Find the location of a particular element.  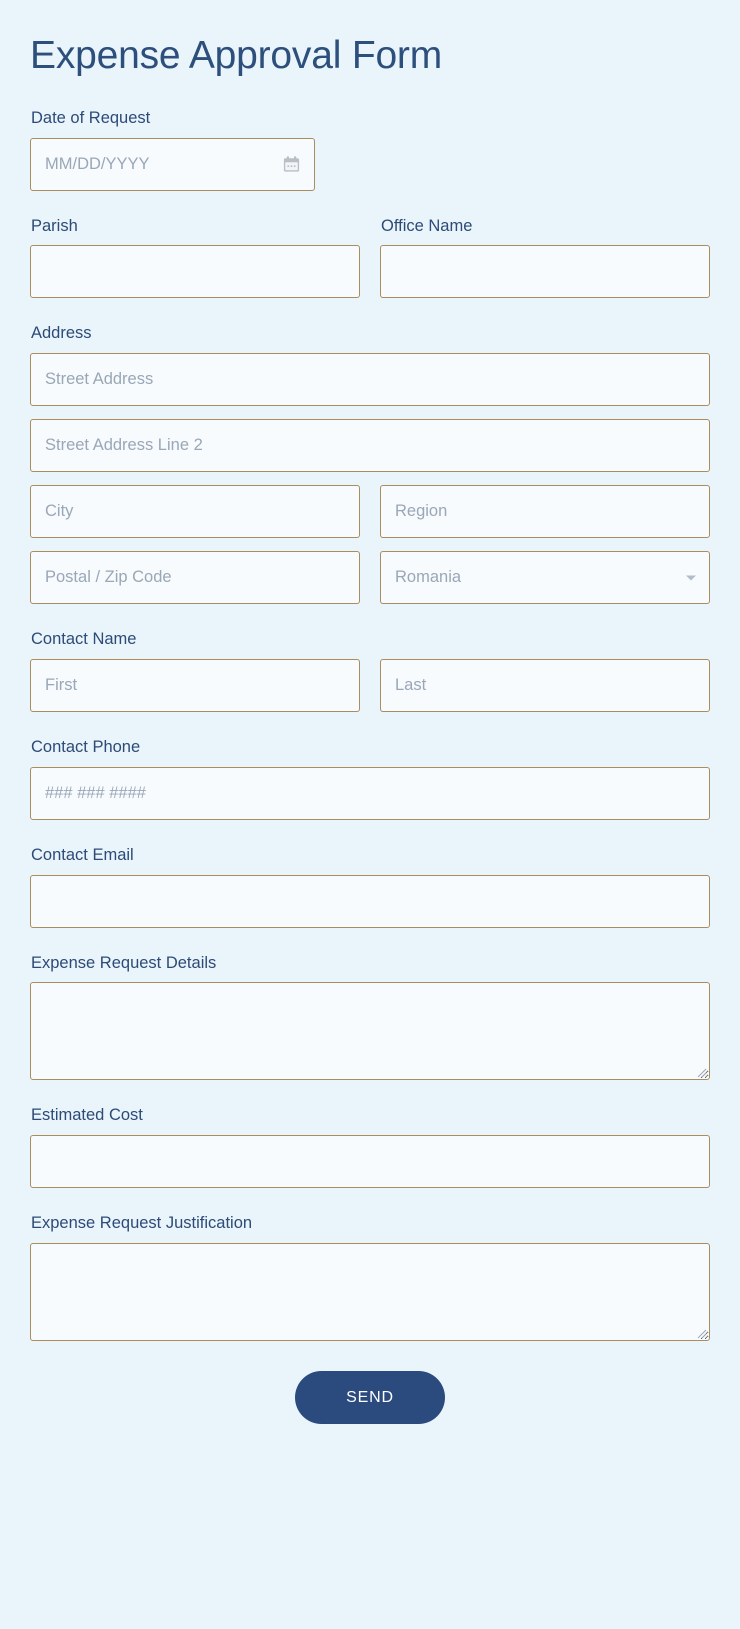

field-date-of-request: Date of Request is located at coordinates (370, 150).